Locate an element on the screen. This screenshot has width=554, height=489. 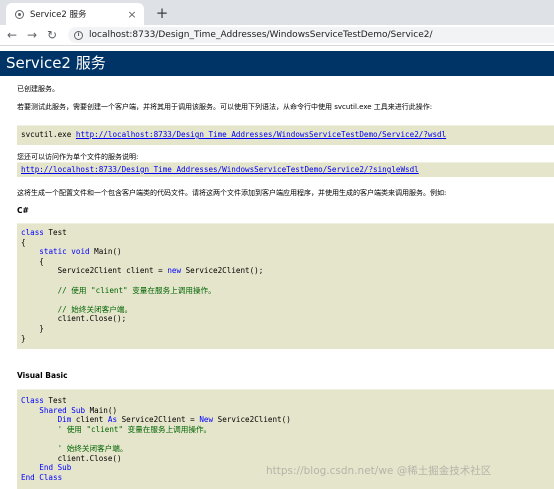
code-line: client.Close() is located at coordinates (287, 459).